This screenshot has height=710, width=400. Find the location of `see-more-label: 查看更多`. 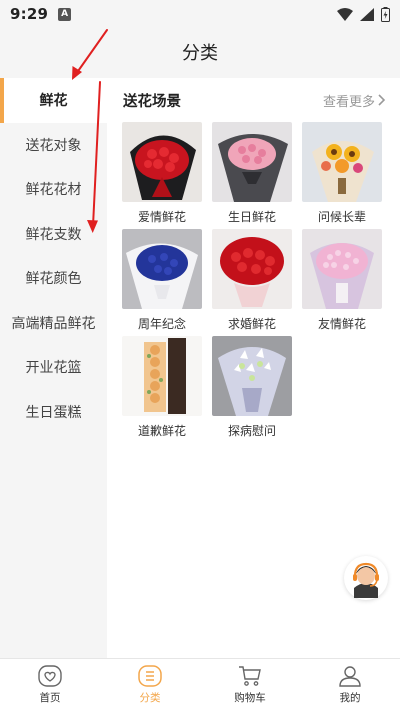

see-more-label: 查看更多 is located at coordinates (348, 102).